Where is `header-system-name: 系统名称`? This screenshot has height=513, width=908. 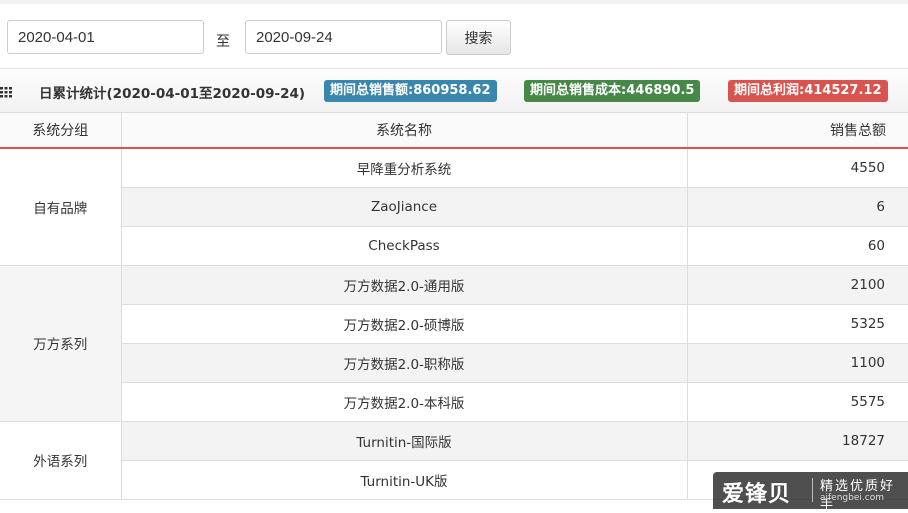 header-system-name: 系统名称 is located at coordinates (404, 131).